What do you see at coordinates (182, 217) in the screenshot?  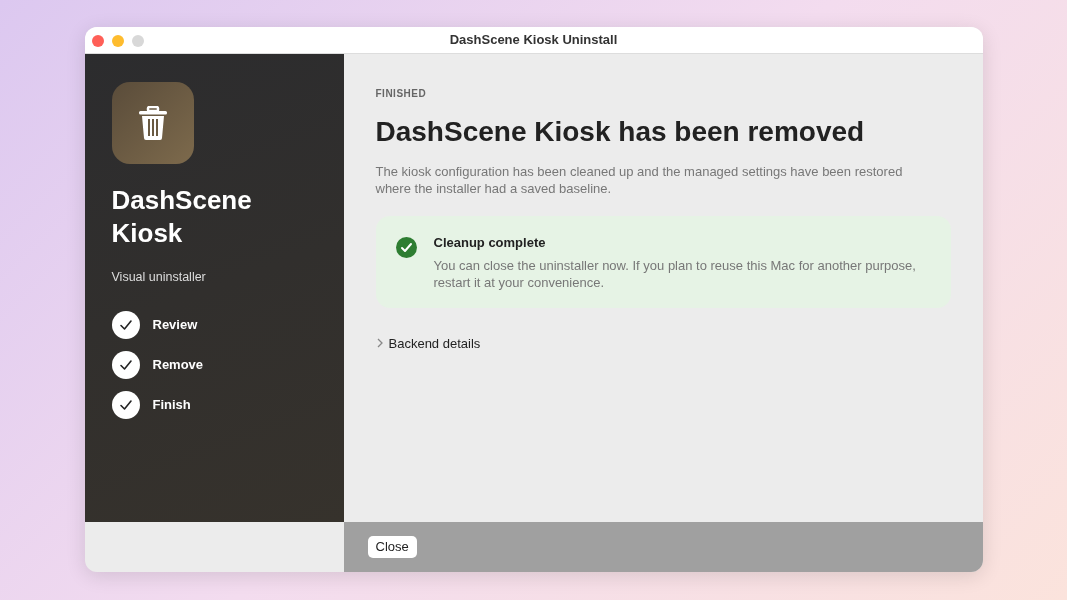 I see `app-name: DashScene Kiosk` at bounding box center [182, 217].